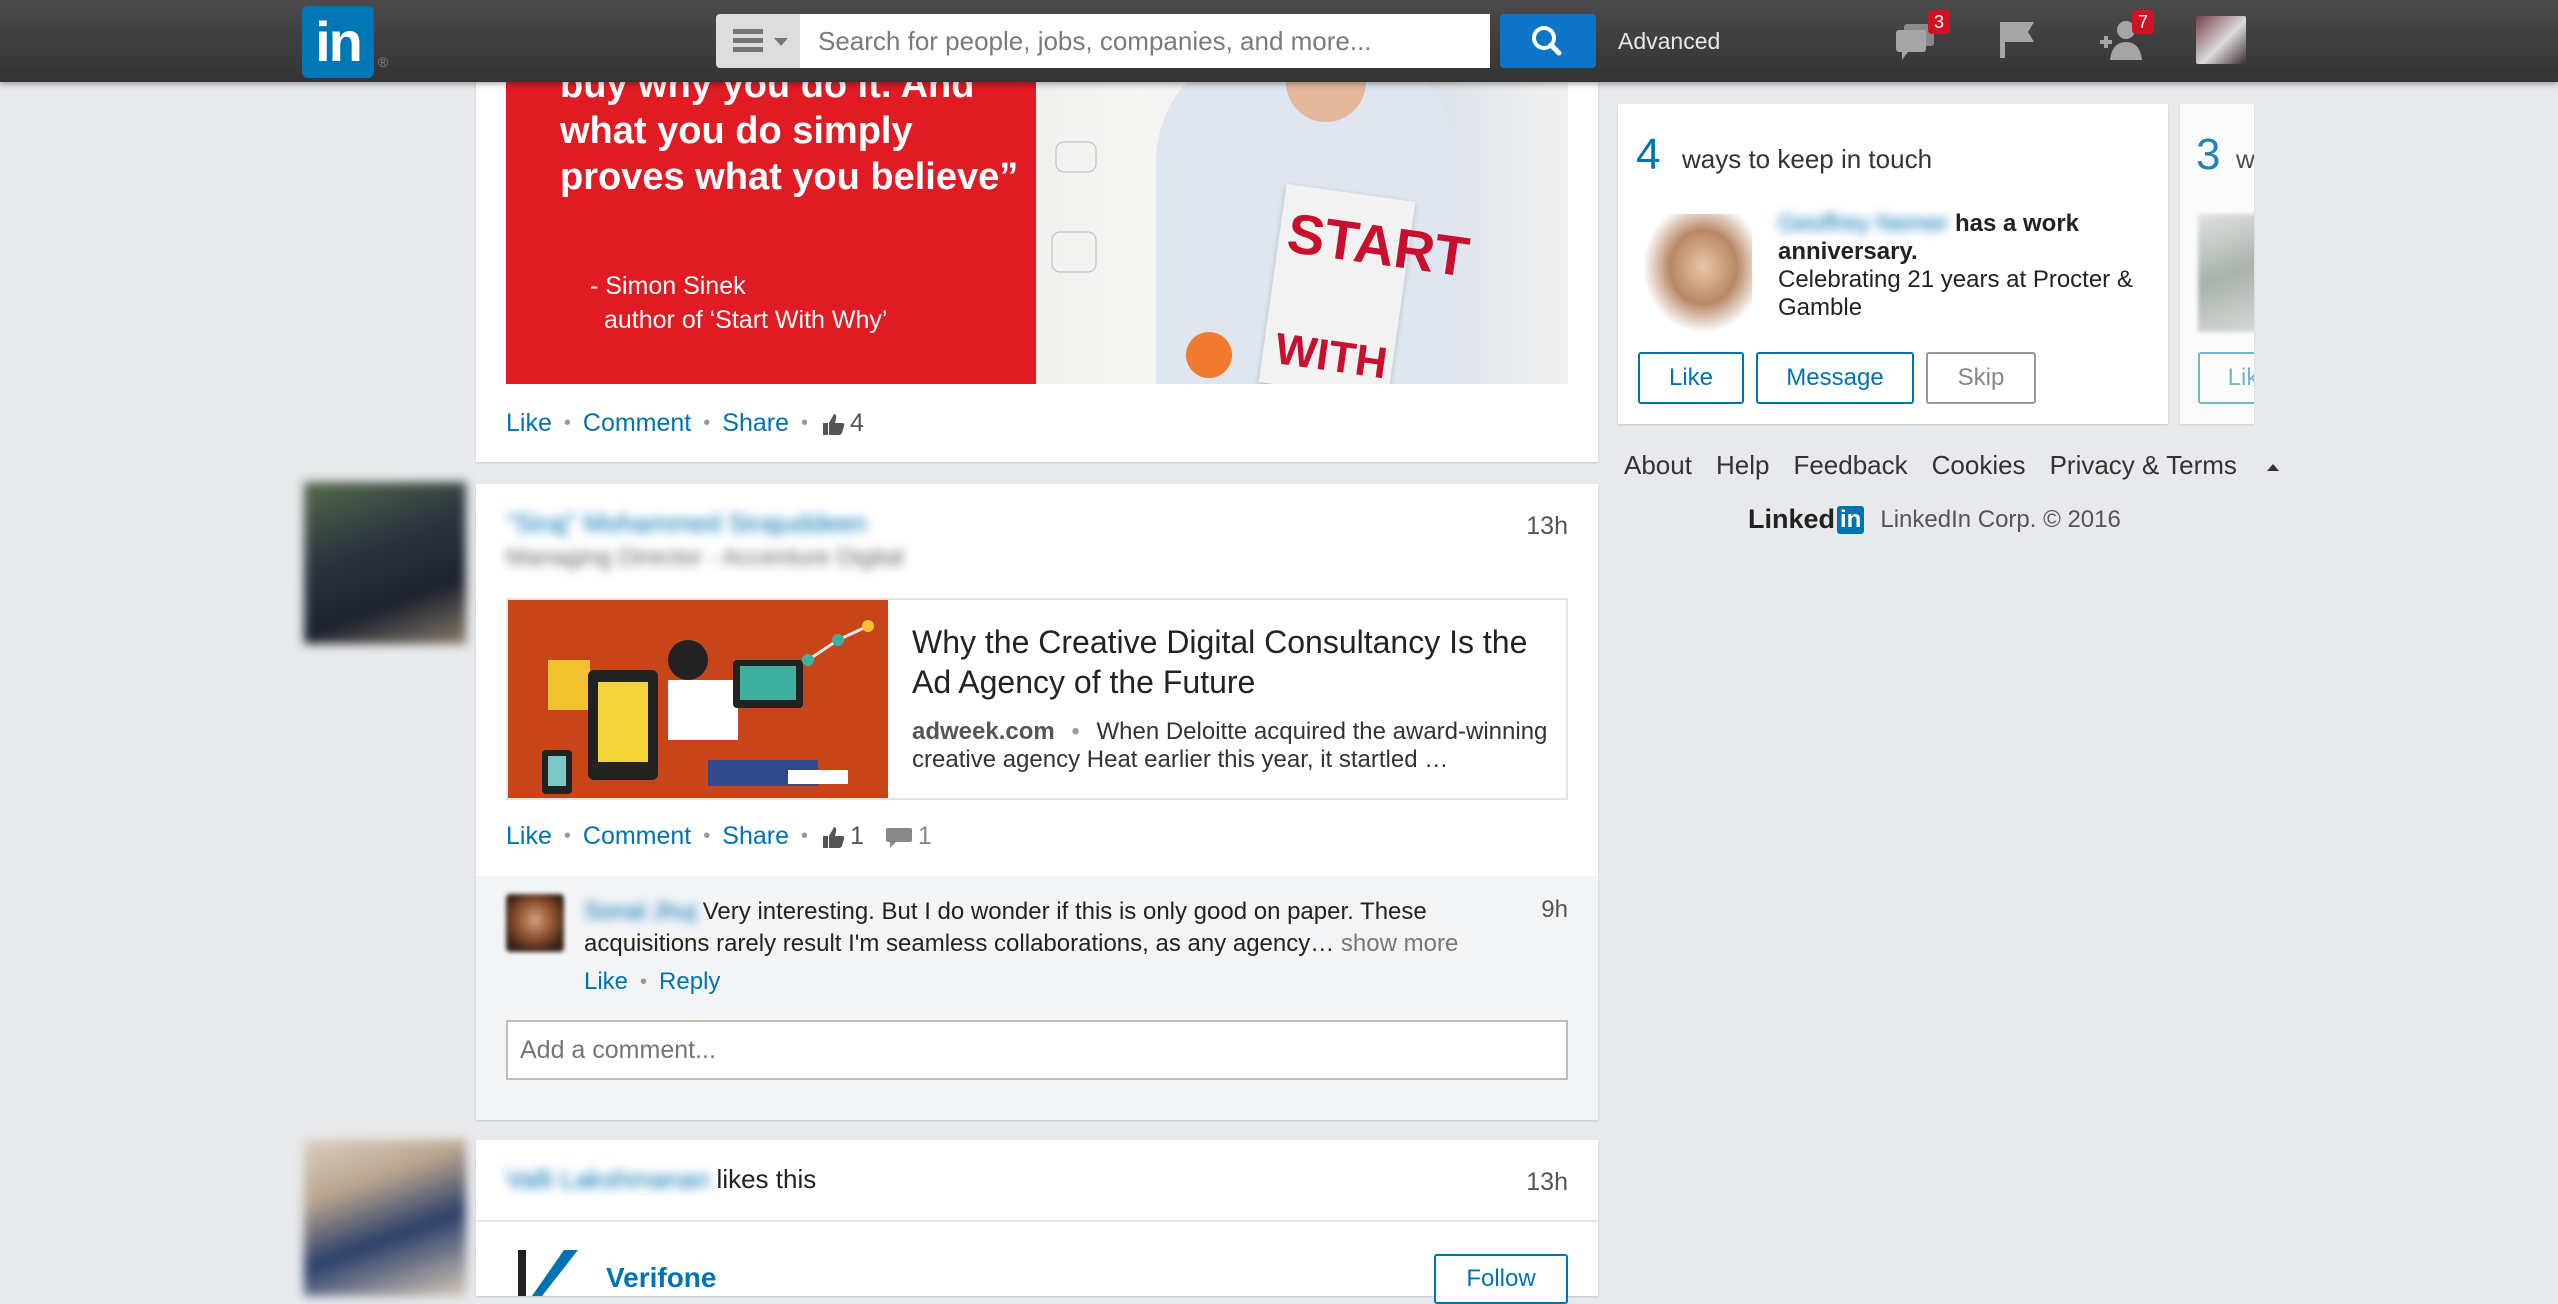  What do you see at coordinates (2143, 22) in the screenshot?
I see `connections-badge: 7` at bounding box center [2143, 22].